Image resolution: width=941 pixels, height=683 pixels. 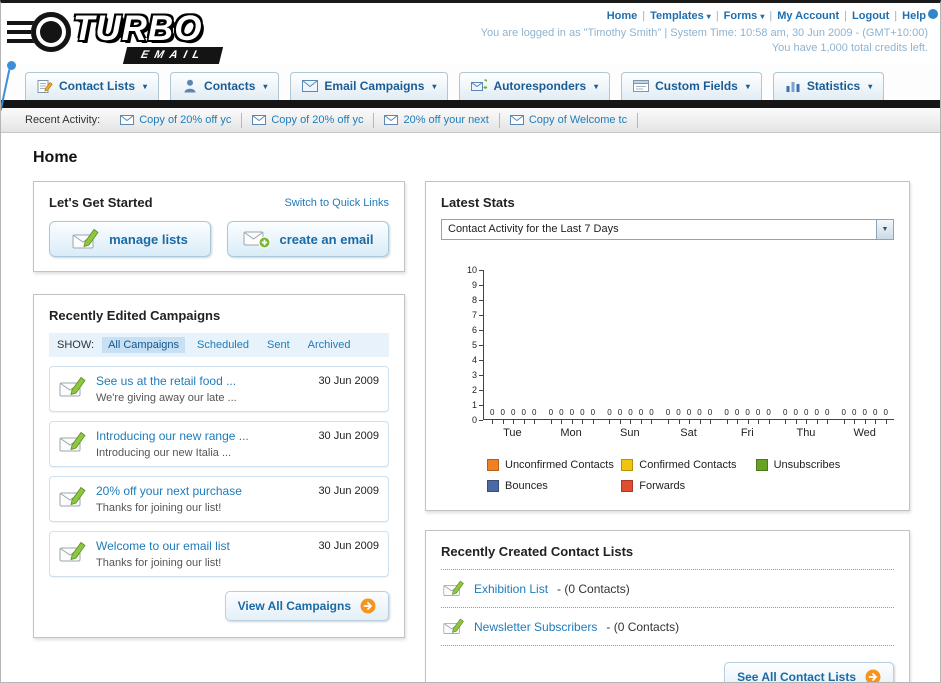 I want to click on view-all-campaigns-label: View All Campaigns, so click(x=294, y=606).